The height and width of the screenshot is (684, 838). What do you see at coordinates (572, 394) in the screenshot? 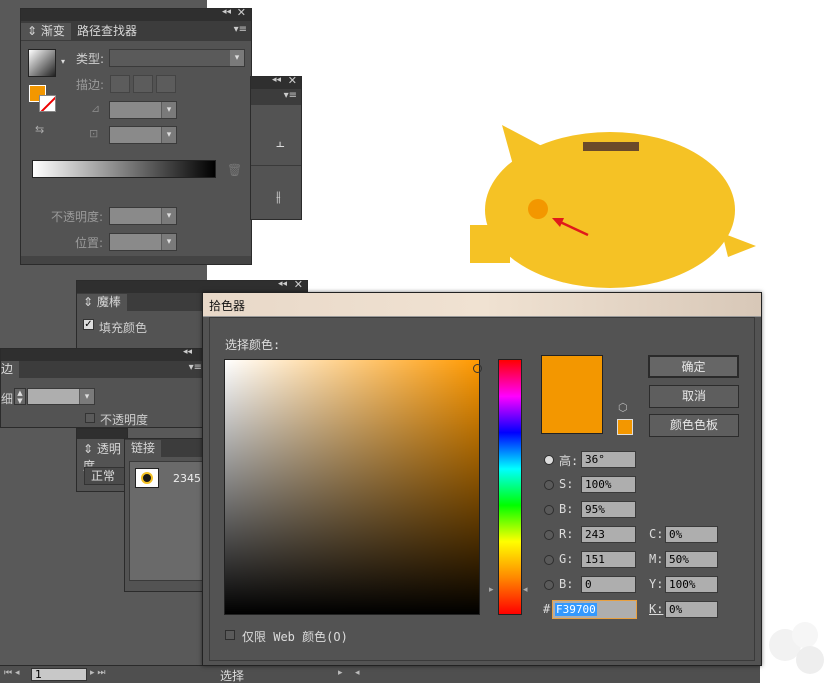
I see `color-preview-swatch` at bounding box center [572, 394].